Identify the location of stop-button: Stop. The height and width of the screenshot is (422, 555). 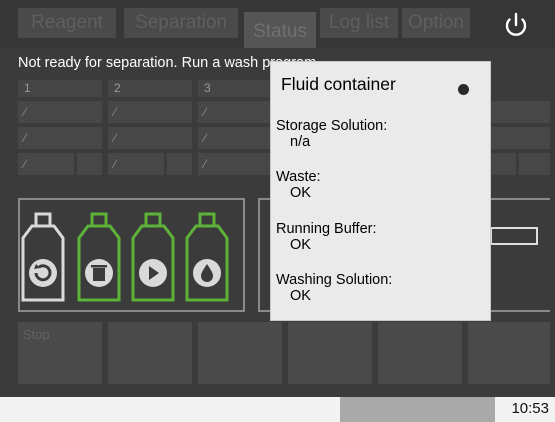
(60, 353).